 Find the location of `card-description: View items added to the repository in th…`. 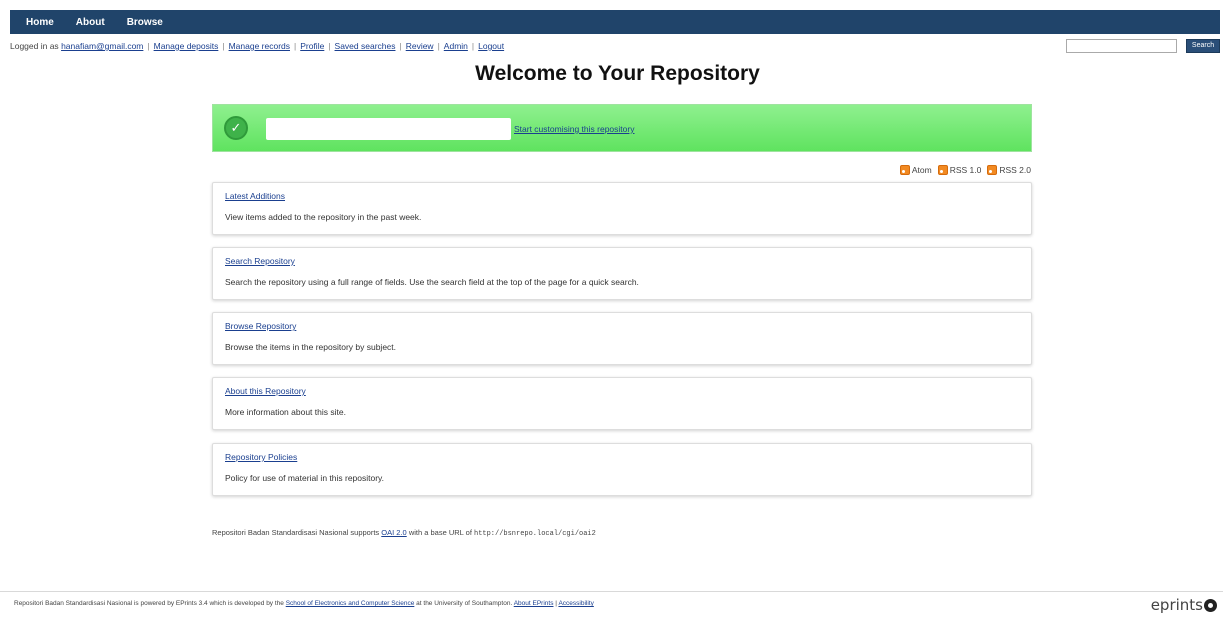

card-description: View items added to the repository in th… is located at coordinates (323, 217).